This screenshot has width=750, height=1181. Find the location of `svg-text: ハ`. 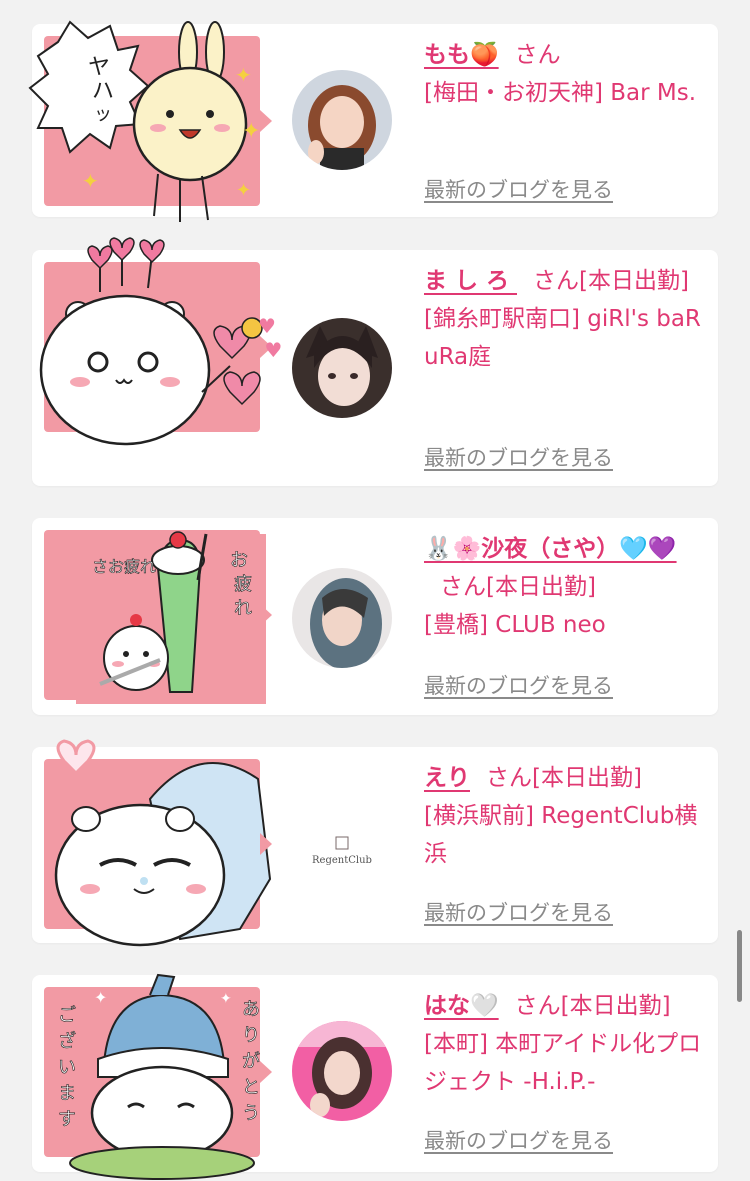

svg-text: ハ is located at coordinates (103, 91).